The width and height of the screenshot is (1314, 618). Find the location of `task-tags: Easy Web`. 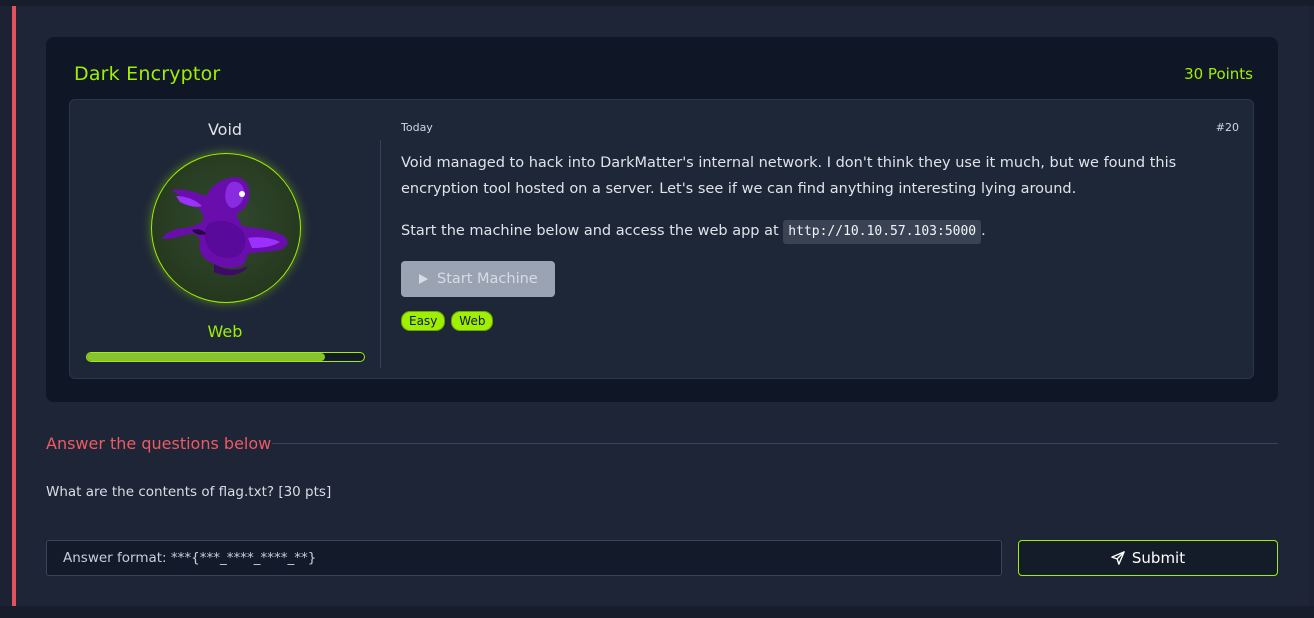

task-tags: Easy Web is located at coordinates (447, 321).